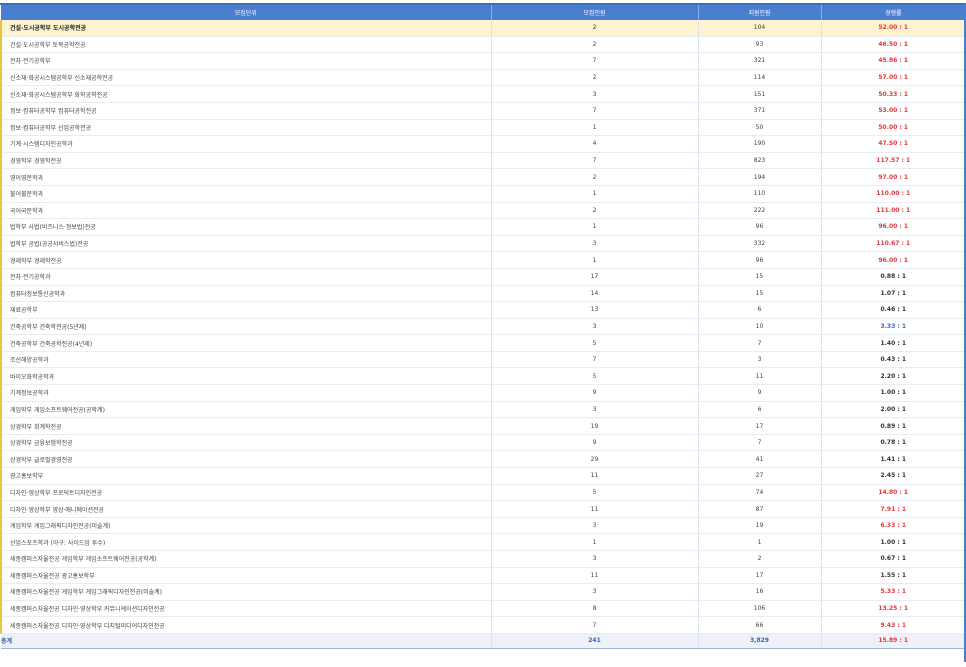 The width and height of the screenshot is (966, 667). I want to click on unit-cell: 광고홍보학부, so click(246, 476).